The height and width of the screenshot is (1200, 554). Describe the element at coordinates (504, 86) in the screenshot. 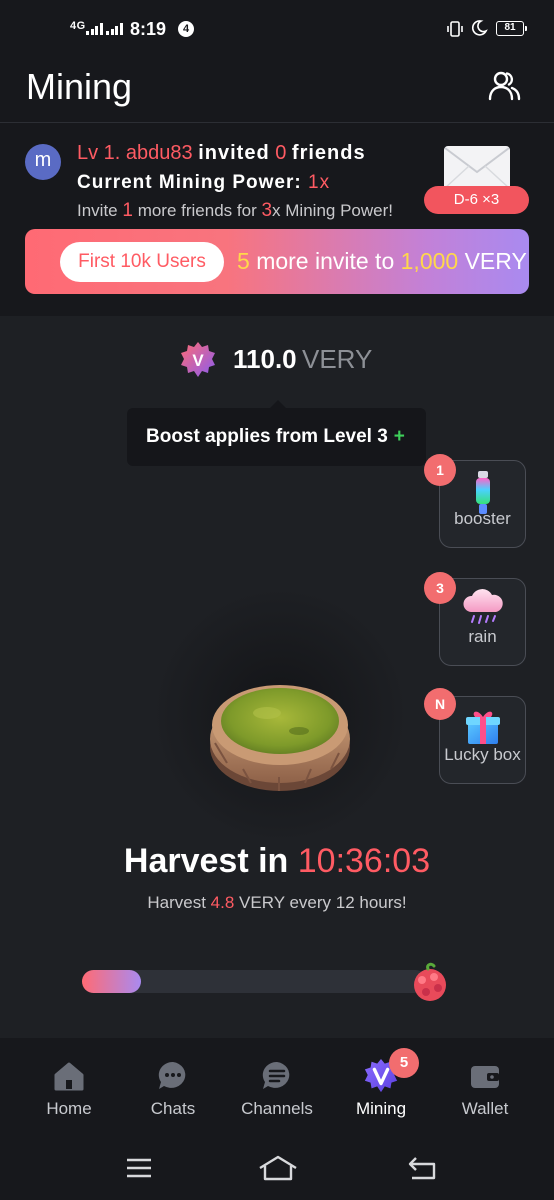

I see `friends-icon` at that location.